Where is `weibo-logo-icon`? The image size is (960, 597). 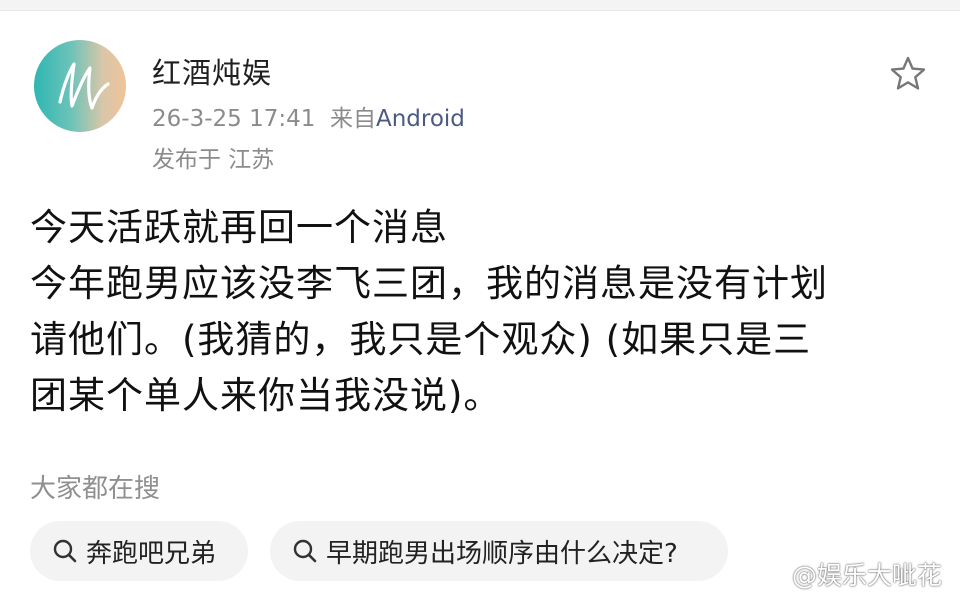
weibo-logo-icon is located at coordinates (772, 575).